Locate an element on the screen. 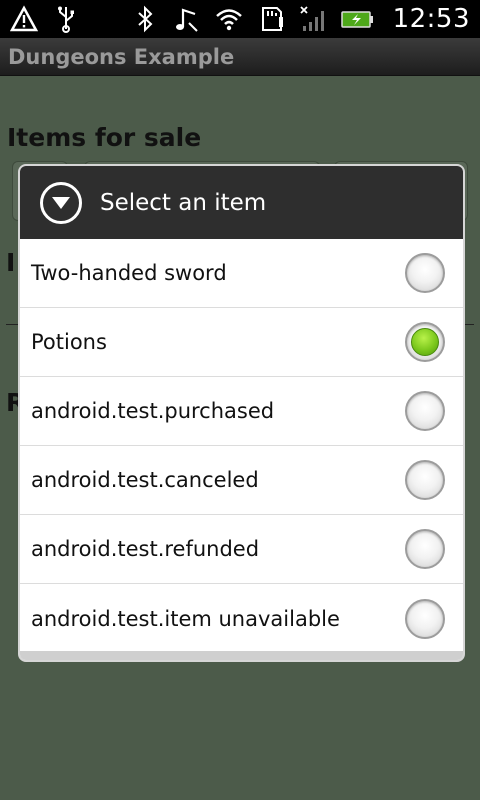 The image size is (480, 800). status-left is located at coordinates (45, 19).